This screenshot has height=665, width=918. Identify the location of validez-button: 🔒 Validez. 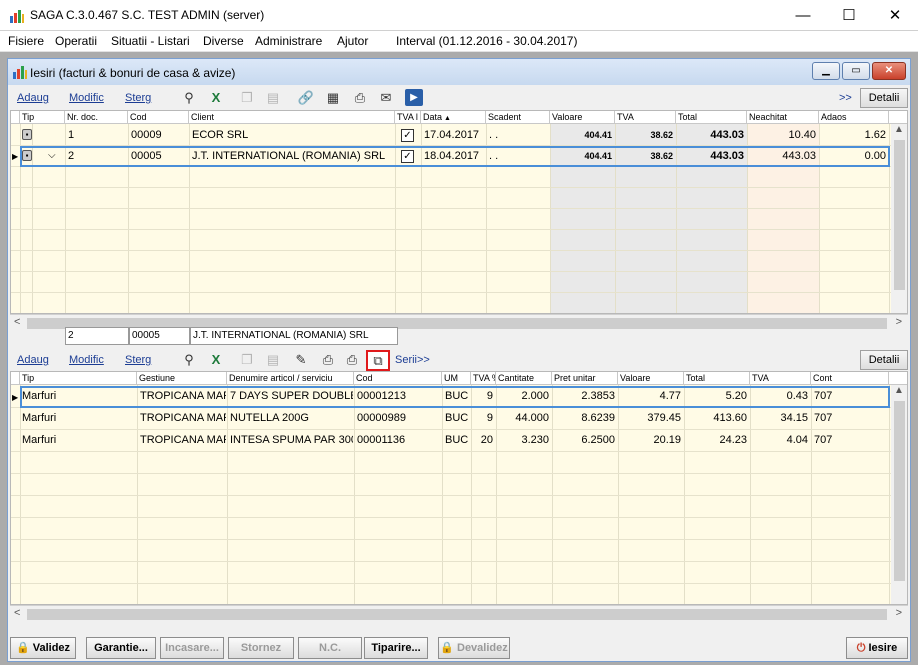
(43, 648).